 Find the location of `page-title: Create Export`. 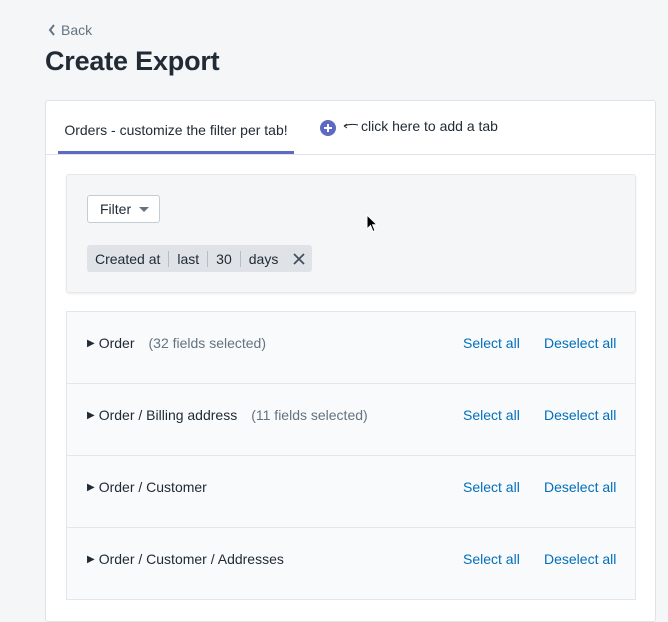

page-title: Create Export is located at coordinates (132, 61).